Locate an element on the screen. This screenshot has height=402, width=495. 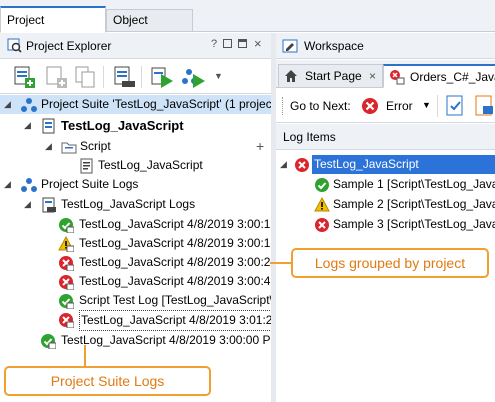
suite-log-item: TestLog_JavaScript 4/8/2019 3:00:00 PM is located at coordinates (140, 340).